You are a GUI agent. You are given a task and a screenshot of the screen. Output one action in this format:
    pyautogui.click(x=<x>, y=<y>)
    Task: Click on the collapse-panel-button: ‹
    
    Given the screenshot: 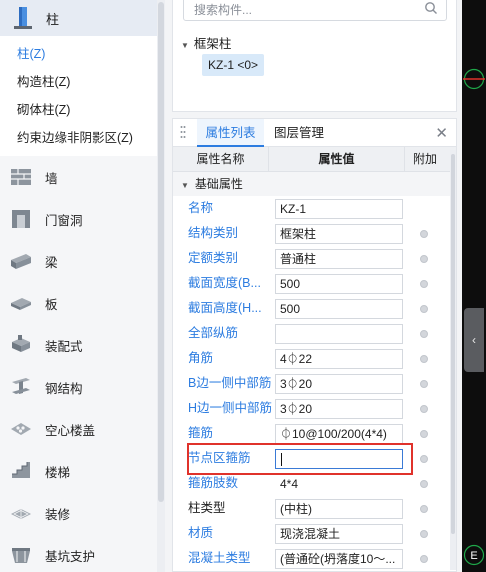 What is the action you would take?
    pyautogui.click(x=474, y=340)
    